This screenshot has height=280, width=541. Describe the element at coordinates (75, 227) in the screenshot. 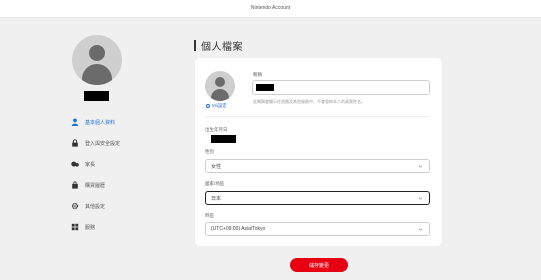

I see `services-icon` at that location.